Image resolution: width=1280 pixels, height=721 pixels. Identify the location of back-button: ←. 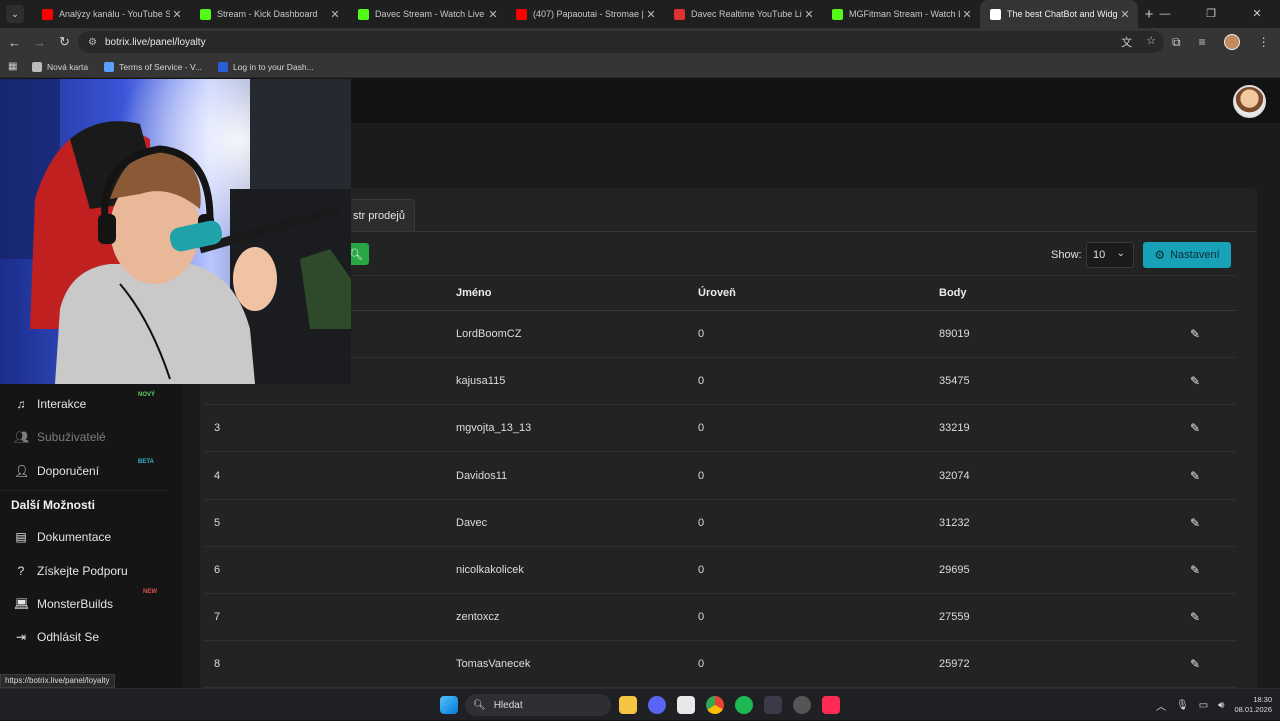
(14, 42).